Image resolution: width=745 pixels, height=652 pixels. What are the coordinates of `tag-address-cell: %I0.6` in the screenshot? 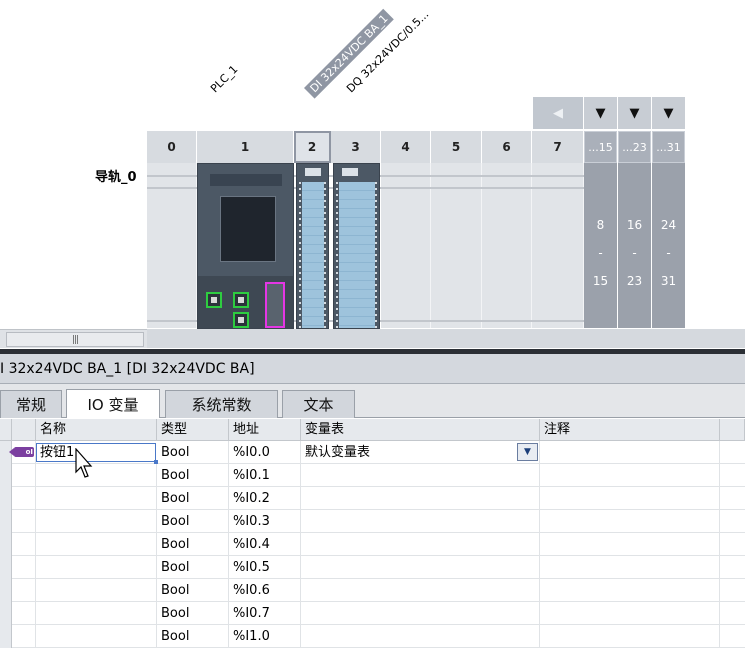 It's located at (265, 590).